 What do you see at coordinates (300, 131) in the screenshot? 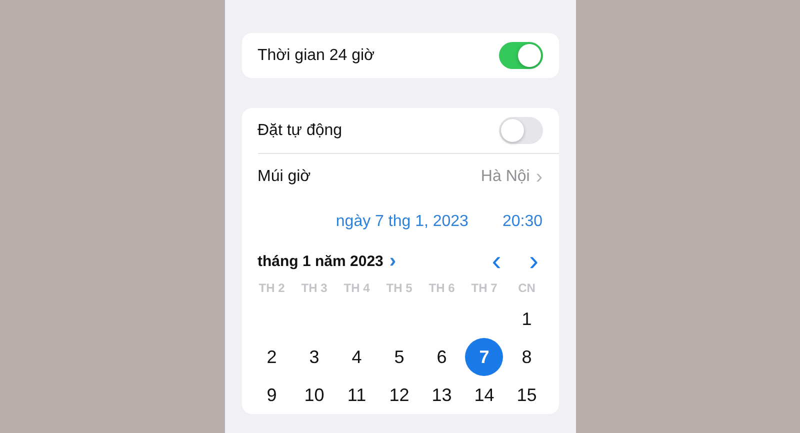
I see `setting-label: Đặt tự động` at bounding box center [300, 131].